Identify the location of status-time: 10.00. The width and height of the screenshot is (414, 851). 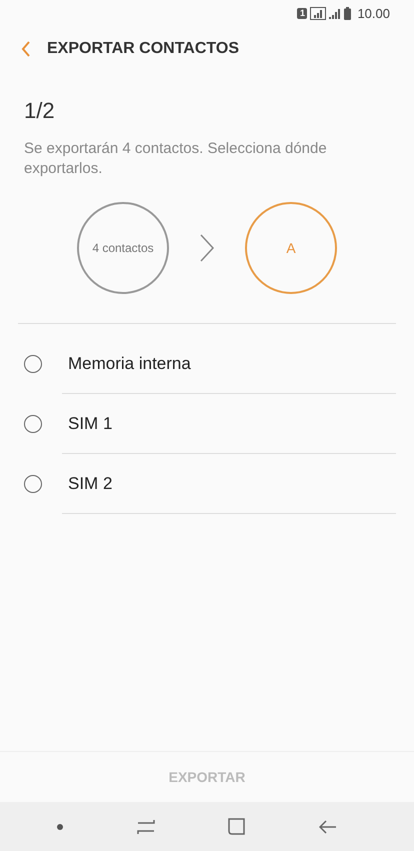
(373, 13).